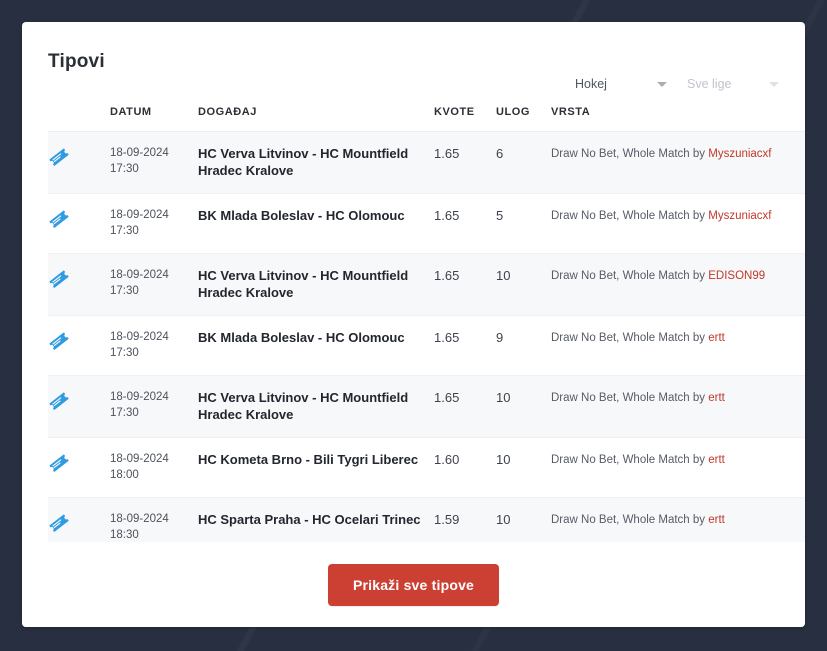 The image size is (827, 651). Describe the element at coordinates (513, 112) in the screenshot. I see `column-header-ulog: ULOG` at that location.